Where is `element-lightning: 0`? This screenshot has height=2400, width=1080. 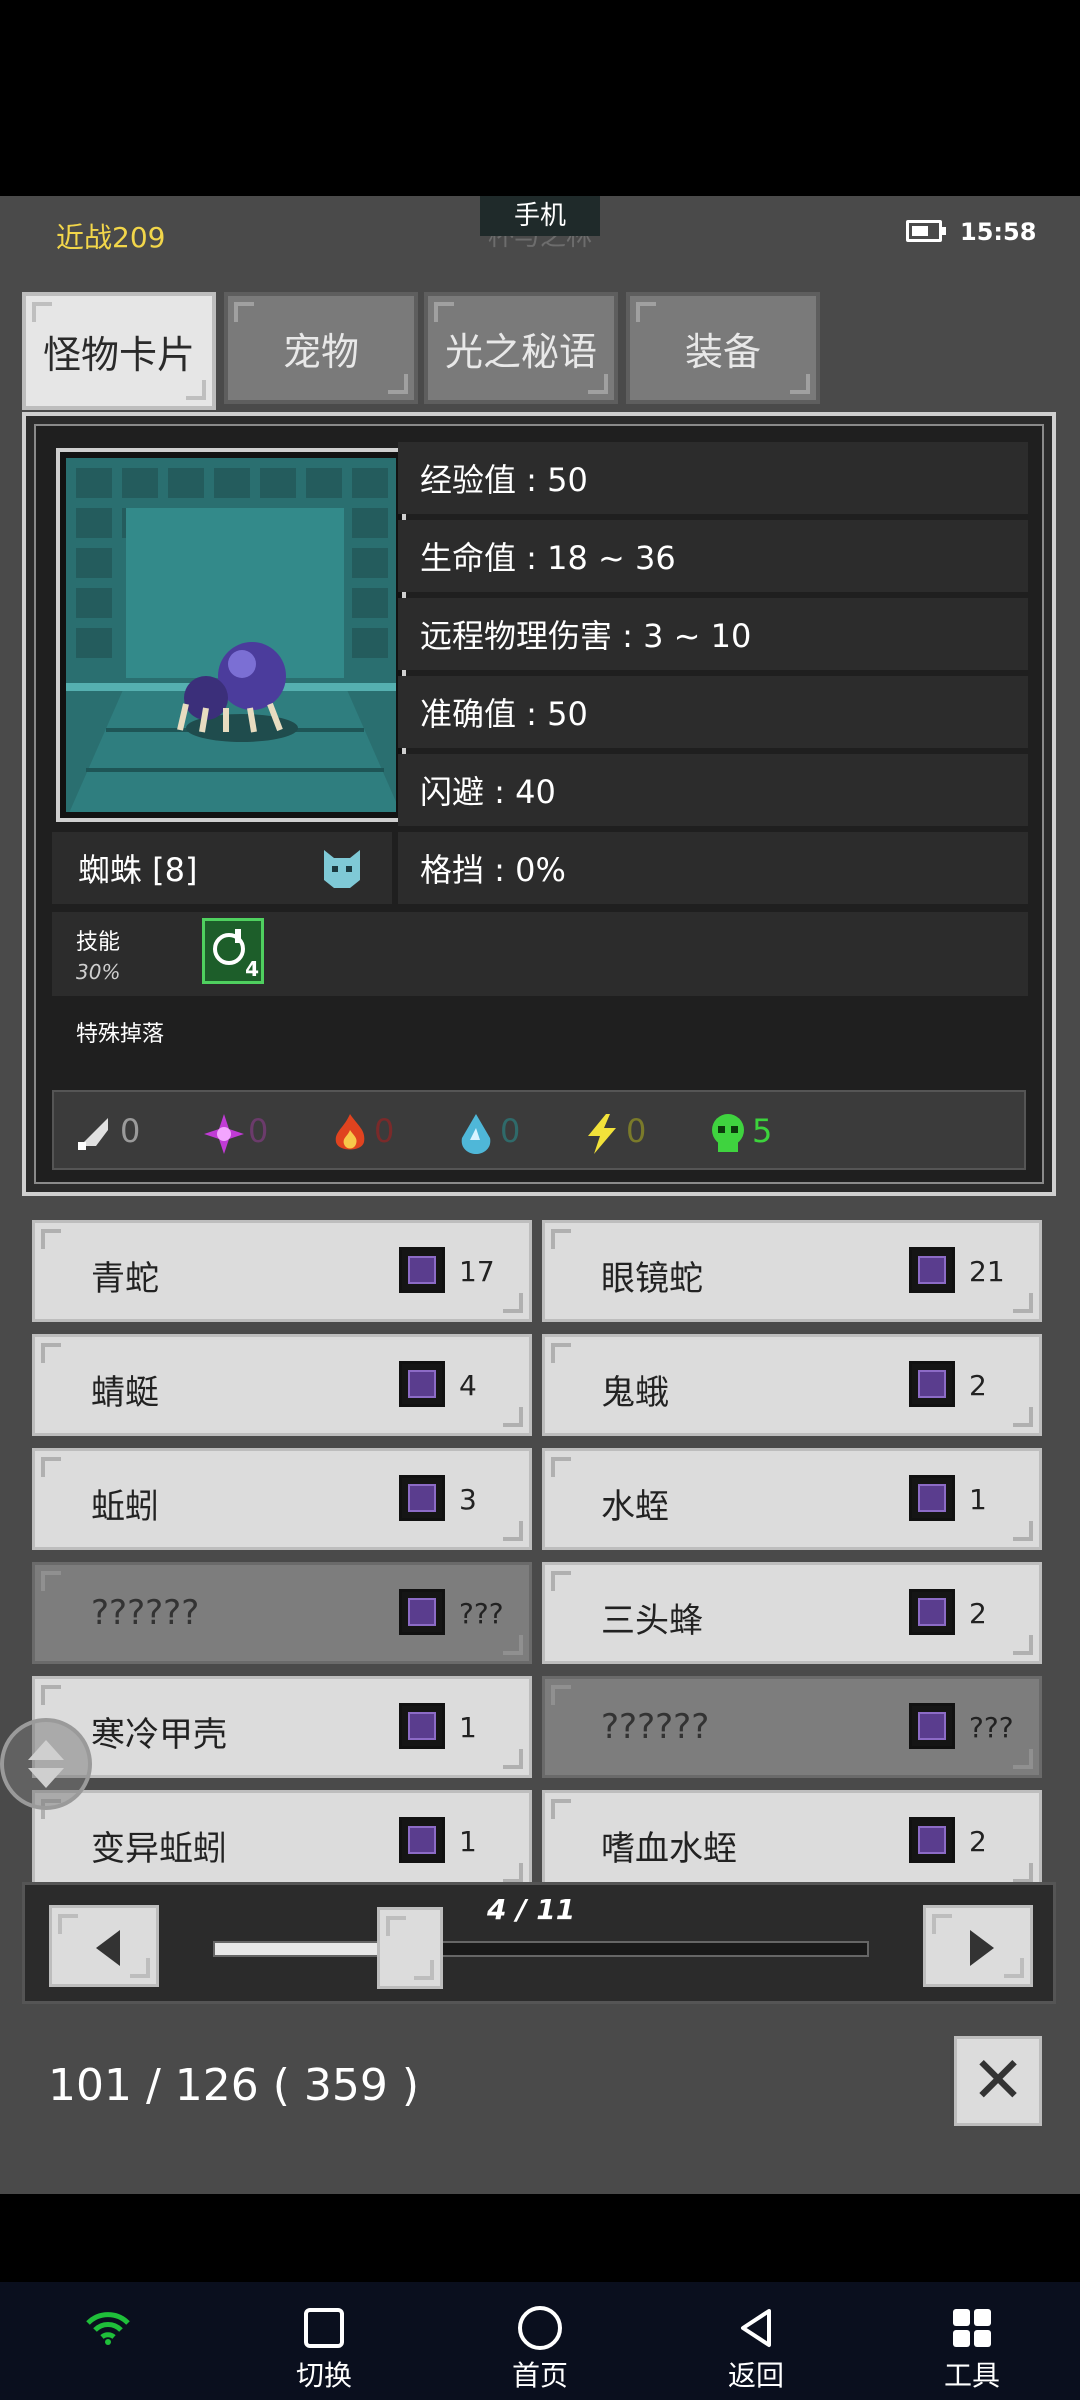 element-lightning: 0 is located at coordinates (613, 1138).